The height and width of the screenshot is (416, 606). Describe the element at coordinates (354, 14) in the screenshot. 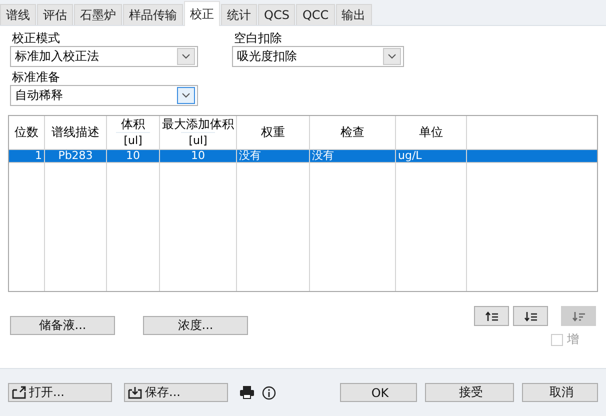

I see `tab: 输出` at that location.